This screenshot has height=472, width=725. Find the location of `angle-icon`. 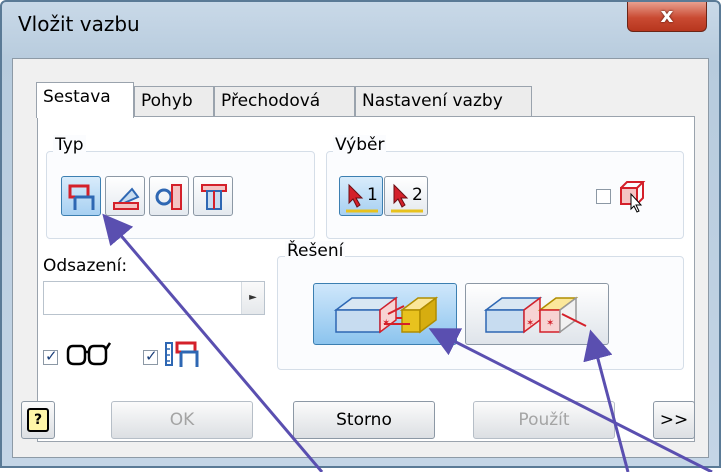

angle-icon is located at coordinates (126, 198).